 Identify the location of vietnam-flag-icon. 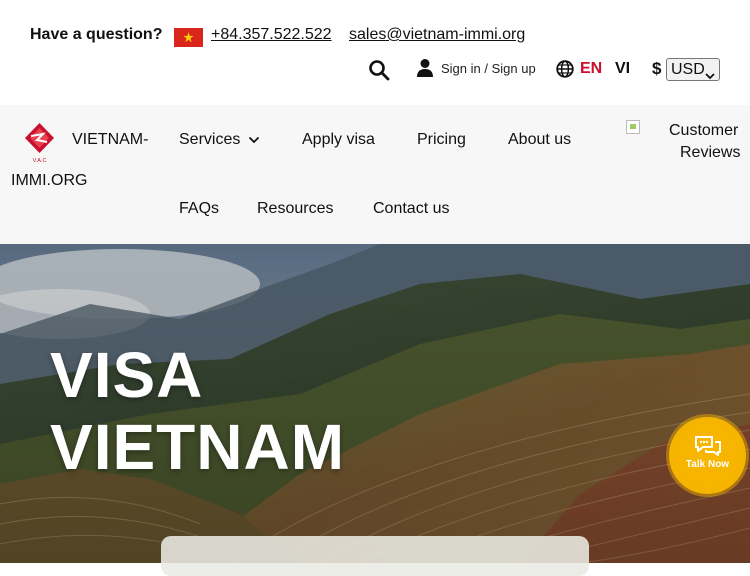
(188, 37).